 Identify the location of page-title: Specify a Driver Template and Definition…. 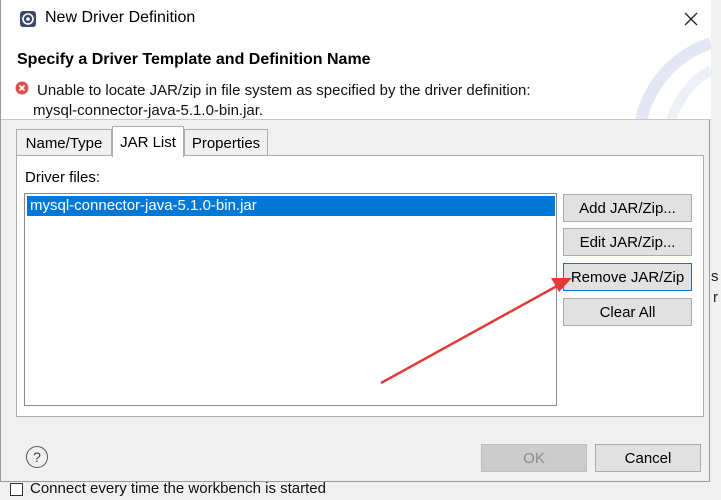
(194, 59).